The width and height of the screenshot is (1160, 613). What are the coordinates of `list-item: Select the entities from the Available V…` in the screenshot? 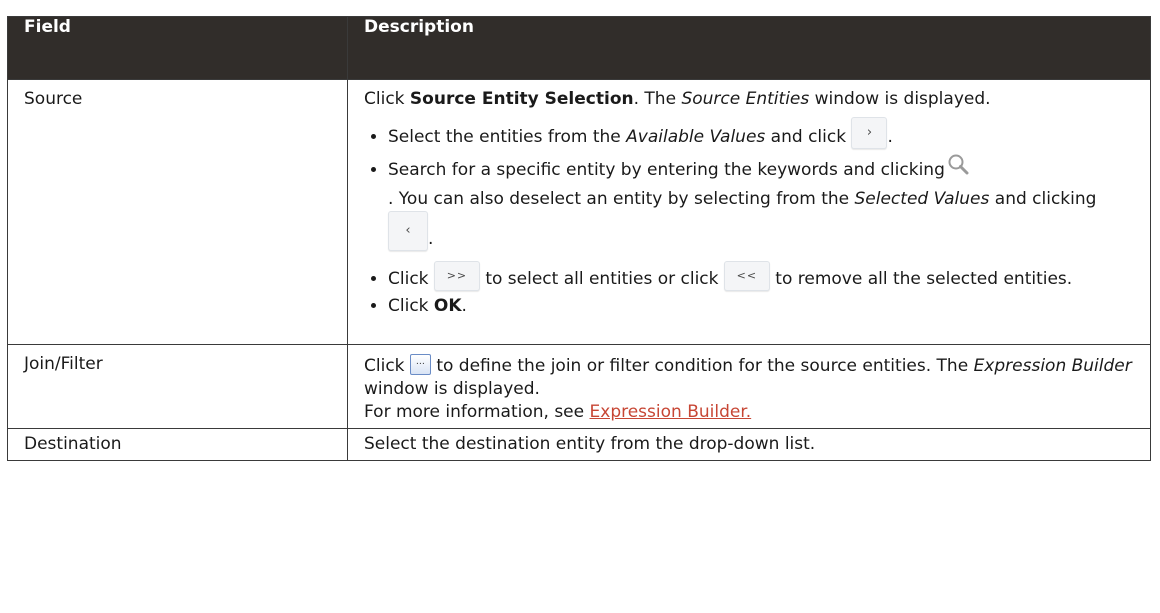 It's located at (761, 133).